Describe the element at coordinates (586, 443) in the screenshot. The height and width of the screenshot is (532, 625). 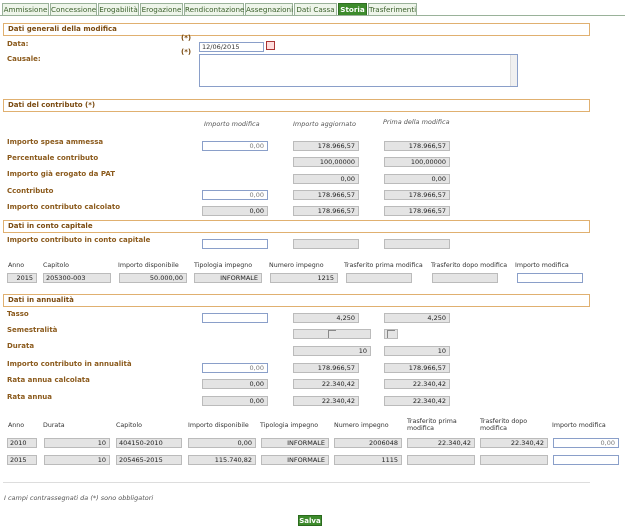
I see `cell-importo-modifica-input: 0,00` at that location.